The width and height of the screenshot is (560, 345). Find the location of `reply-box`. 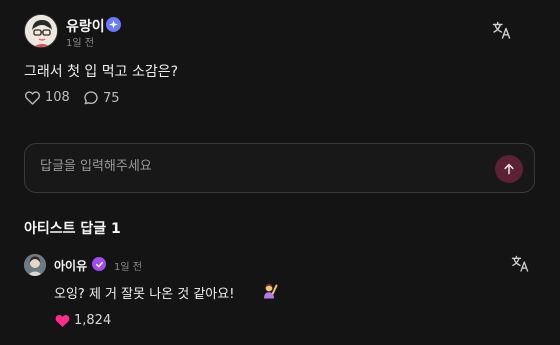

reply-box is located at coordinates (279, 168).